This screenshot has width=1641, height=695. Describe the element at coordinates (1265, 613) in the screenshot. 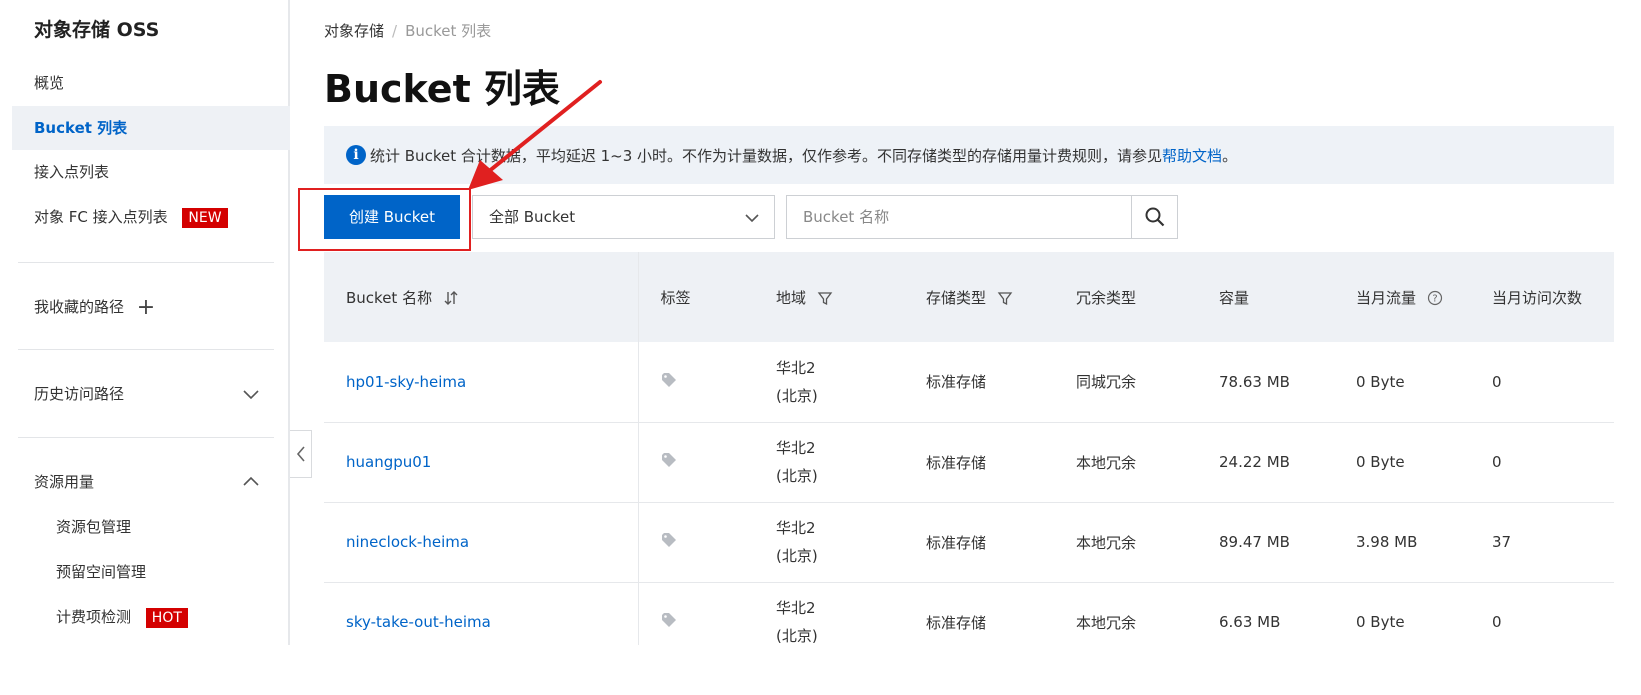

I see `cell-capacity: 6.63 MB` at that location.